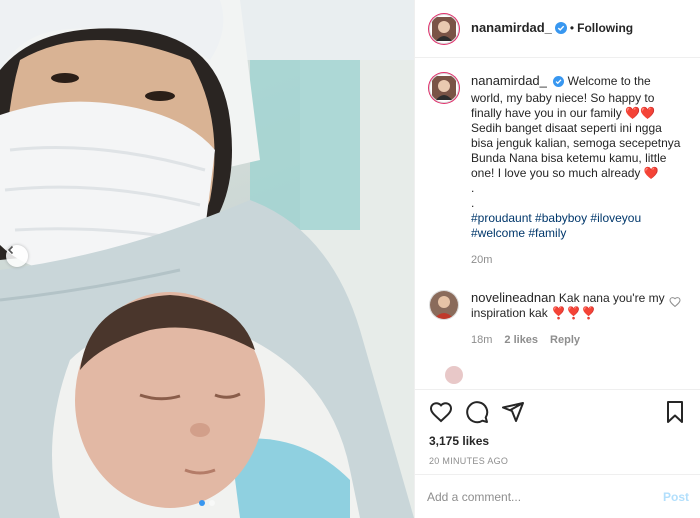 The height and width of the screenshot is (518, 700). Describe the element at coordinates (482, 340) in the screenshot. I see `comment-time: 18m` at that location.